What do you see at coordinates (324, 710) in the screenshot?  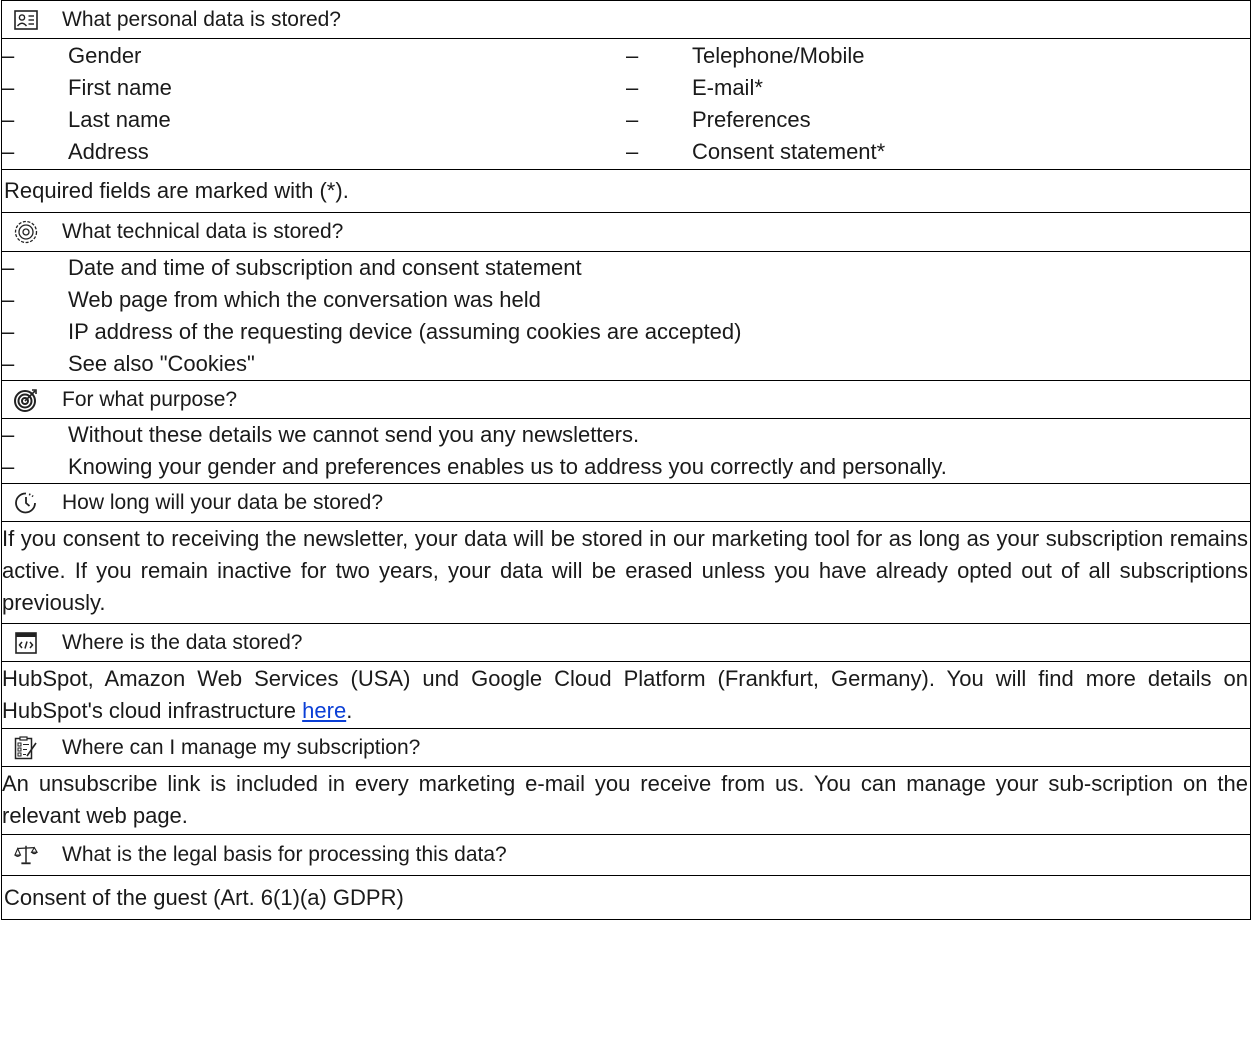 I see `hubspot-infrastructure-link: here` at bounding box center [324, 710].